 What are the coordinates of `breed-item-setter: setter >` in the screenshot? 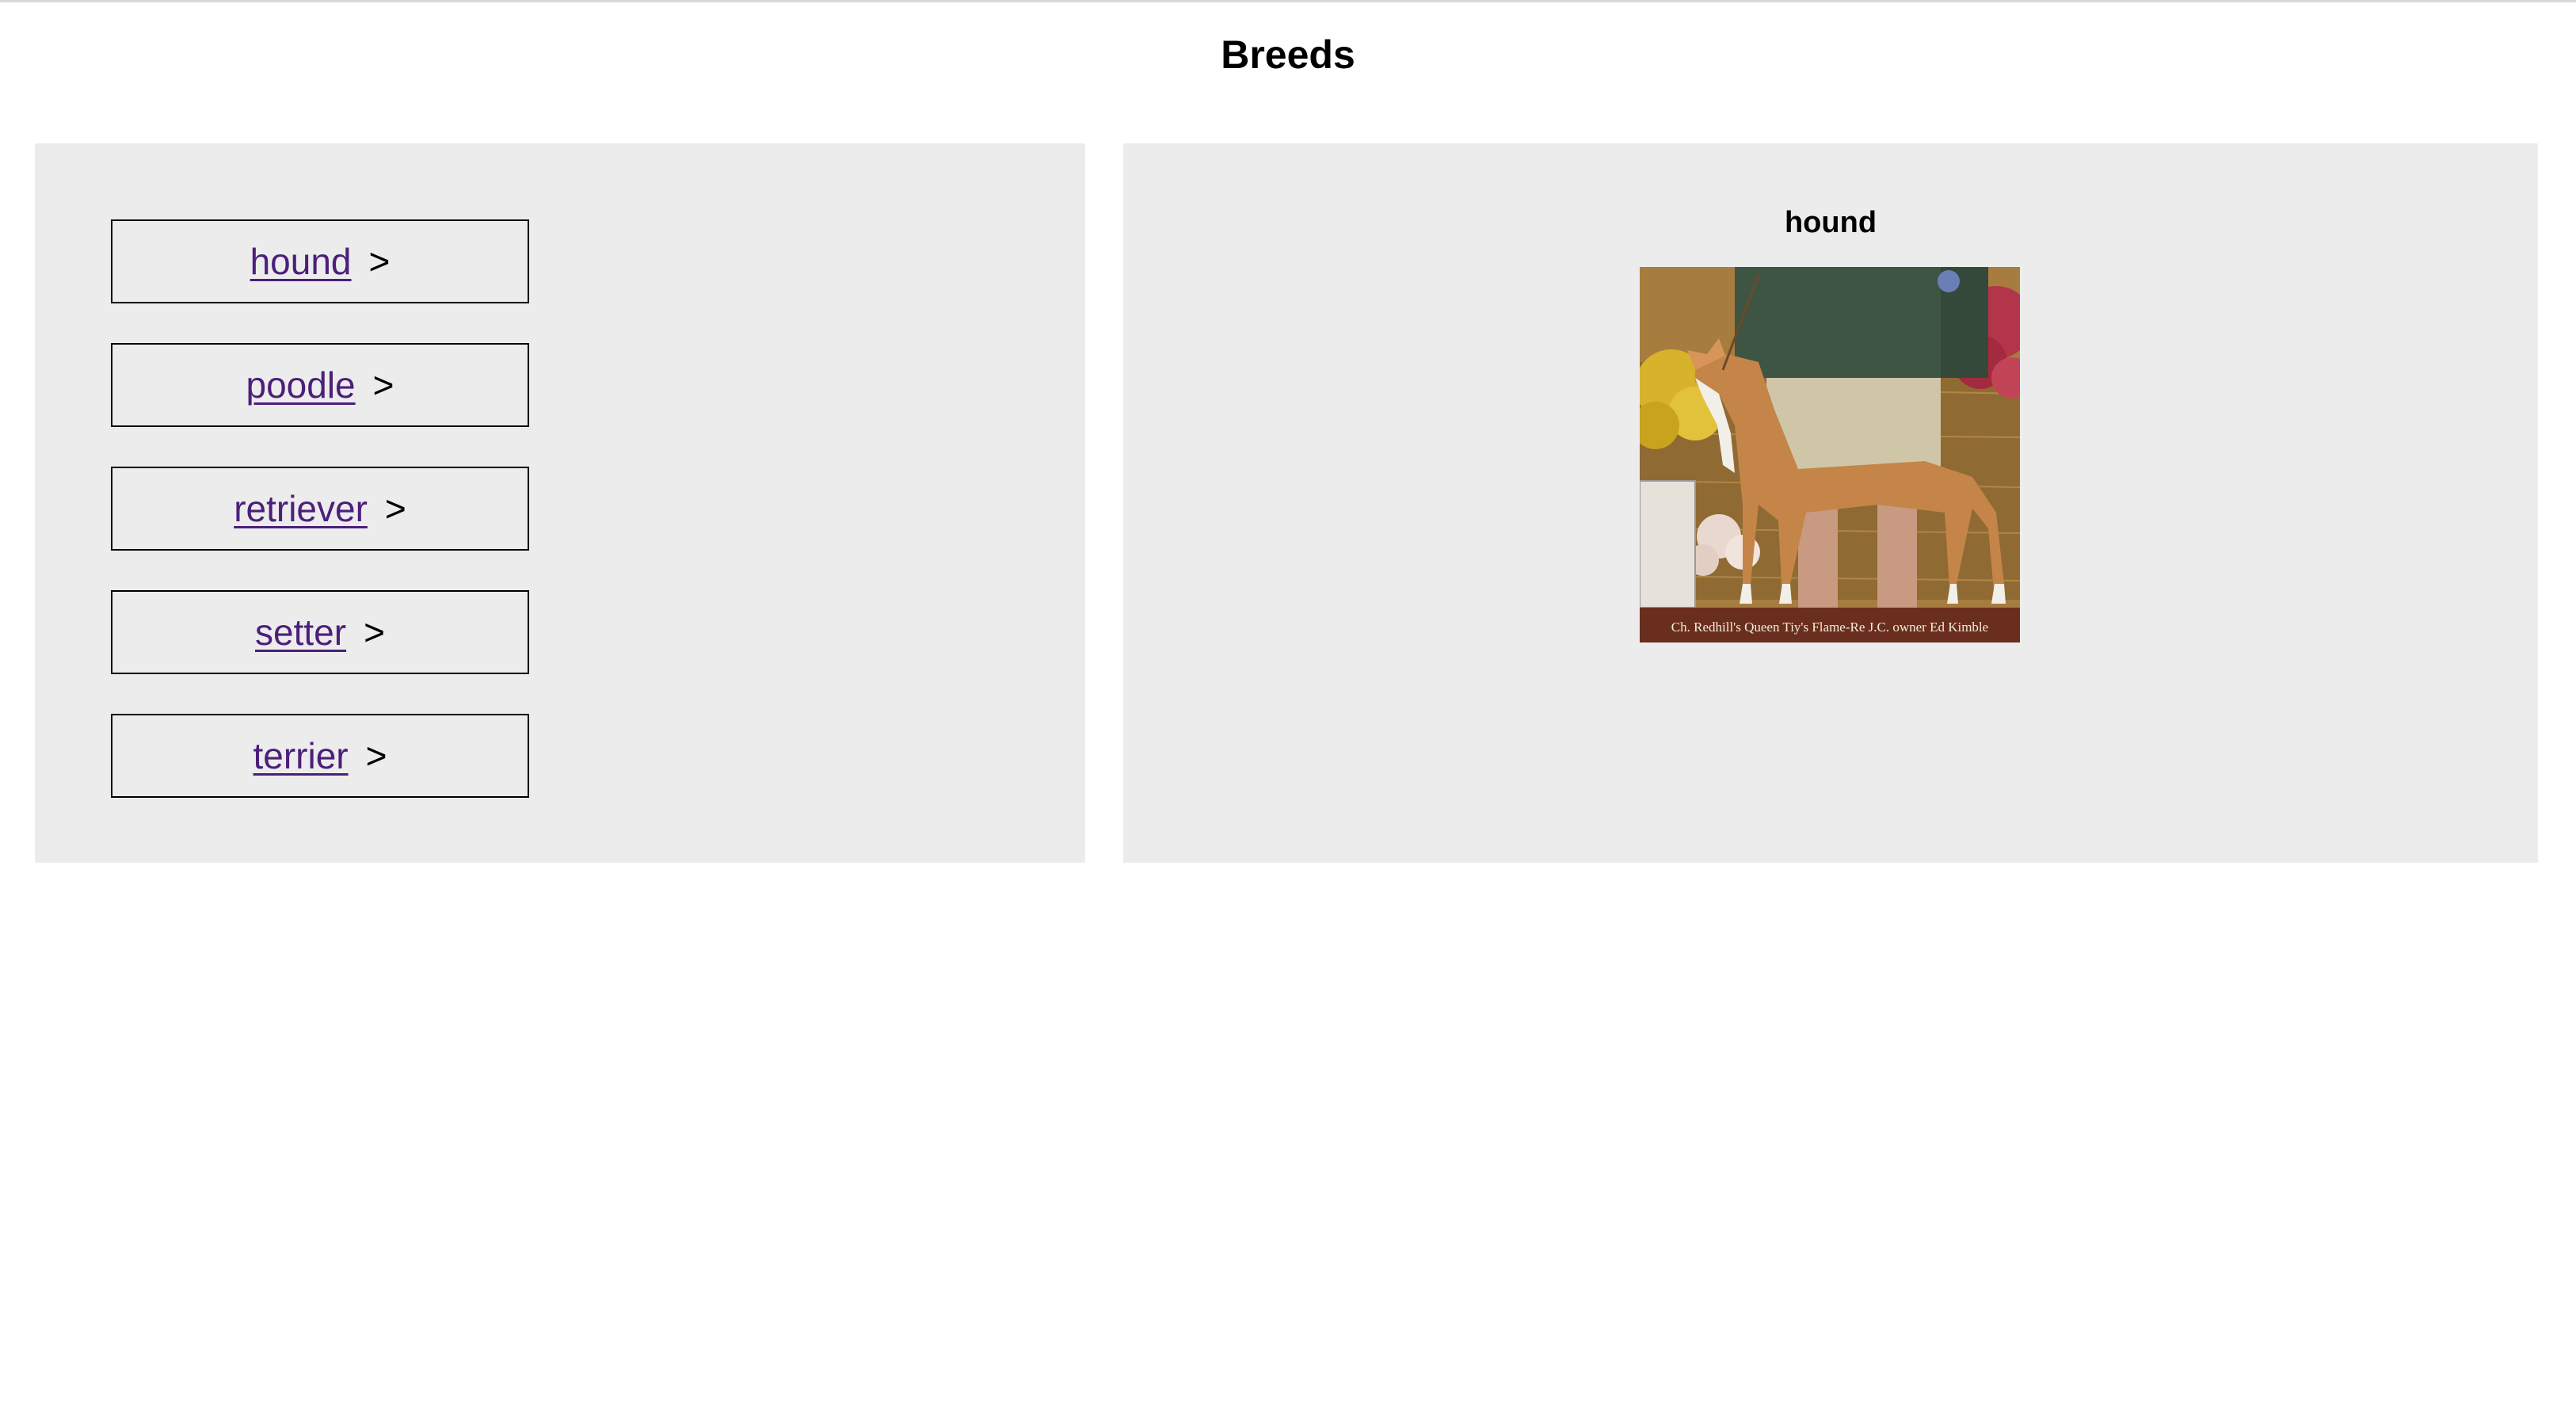 It's located at (320, 632).